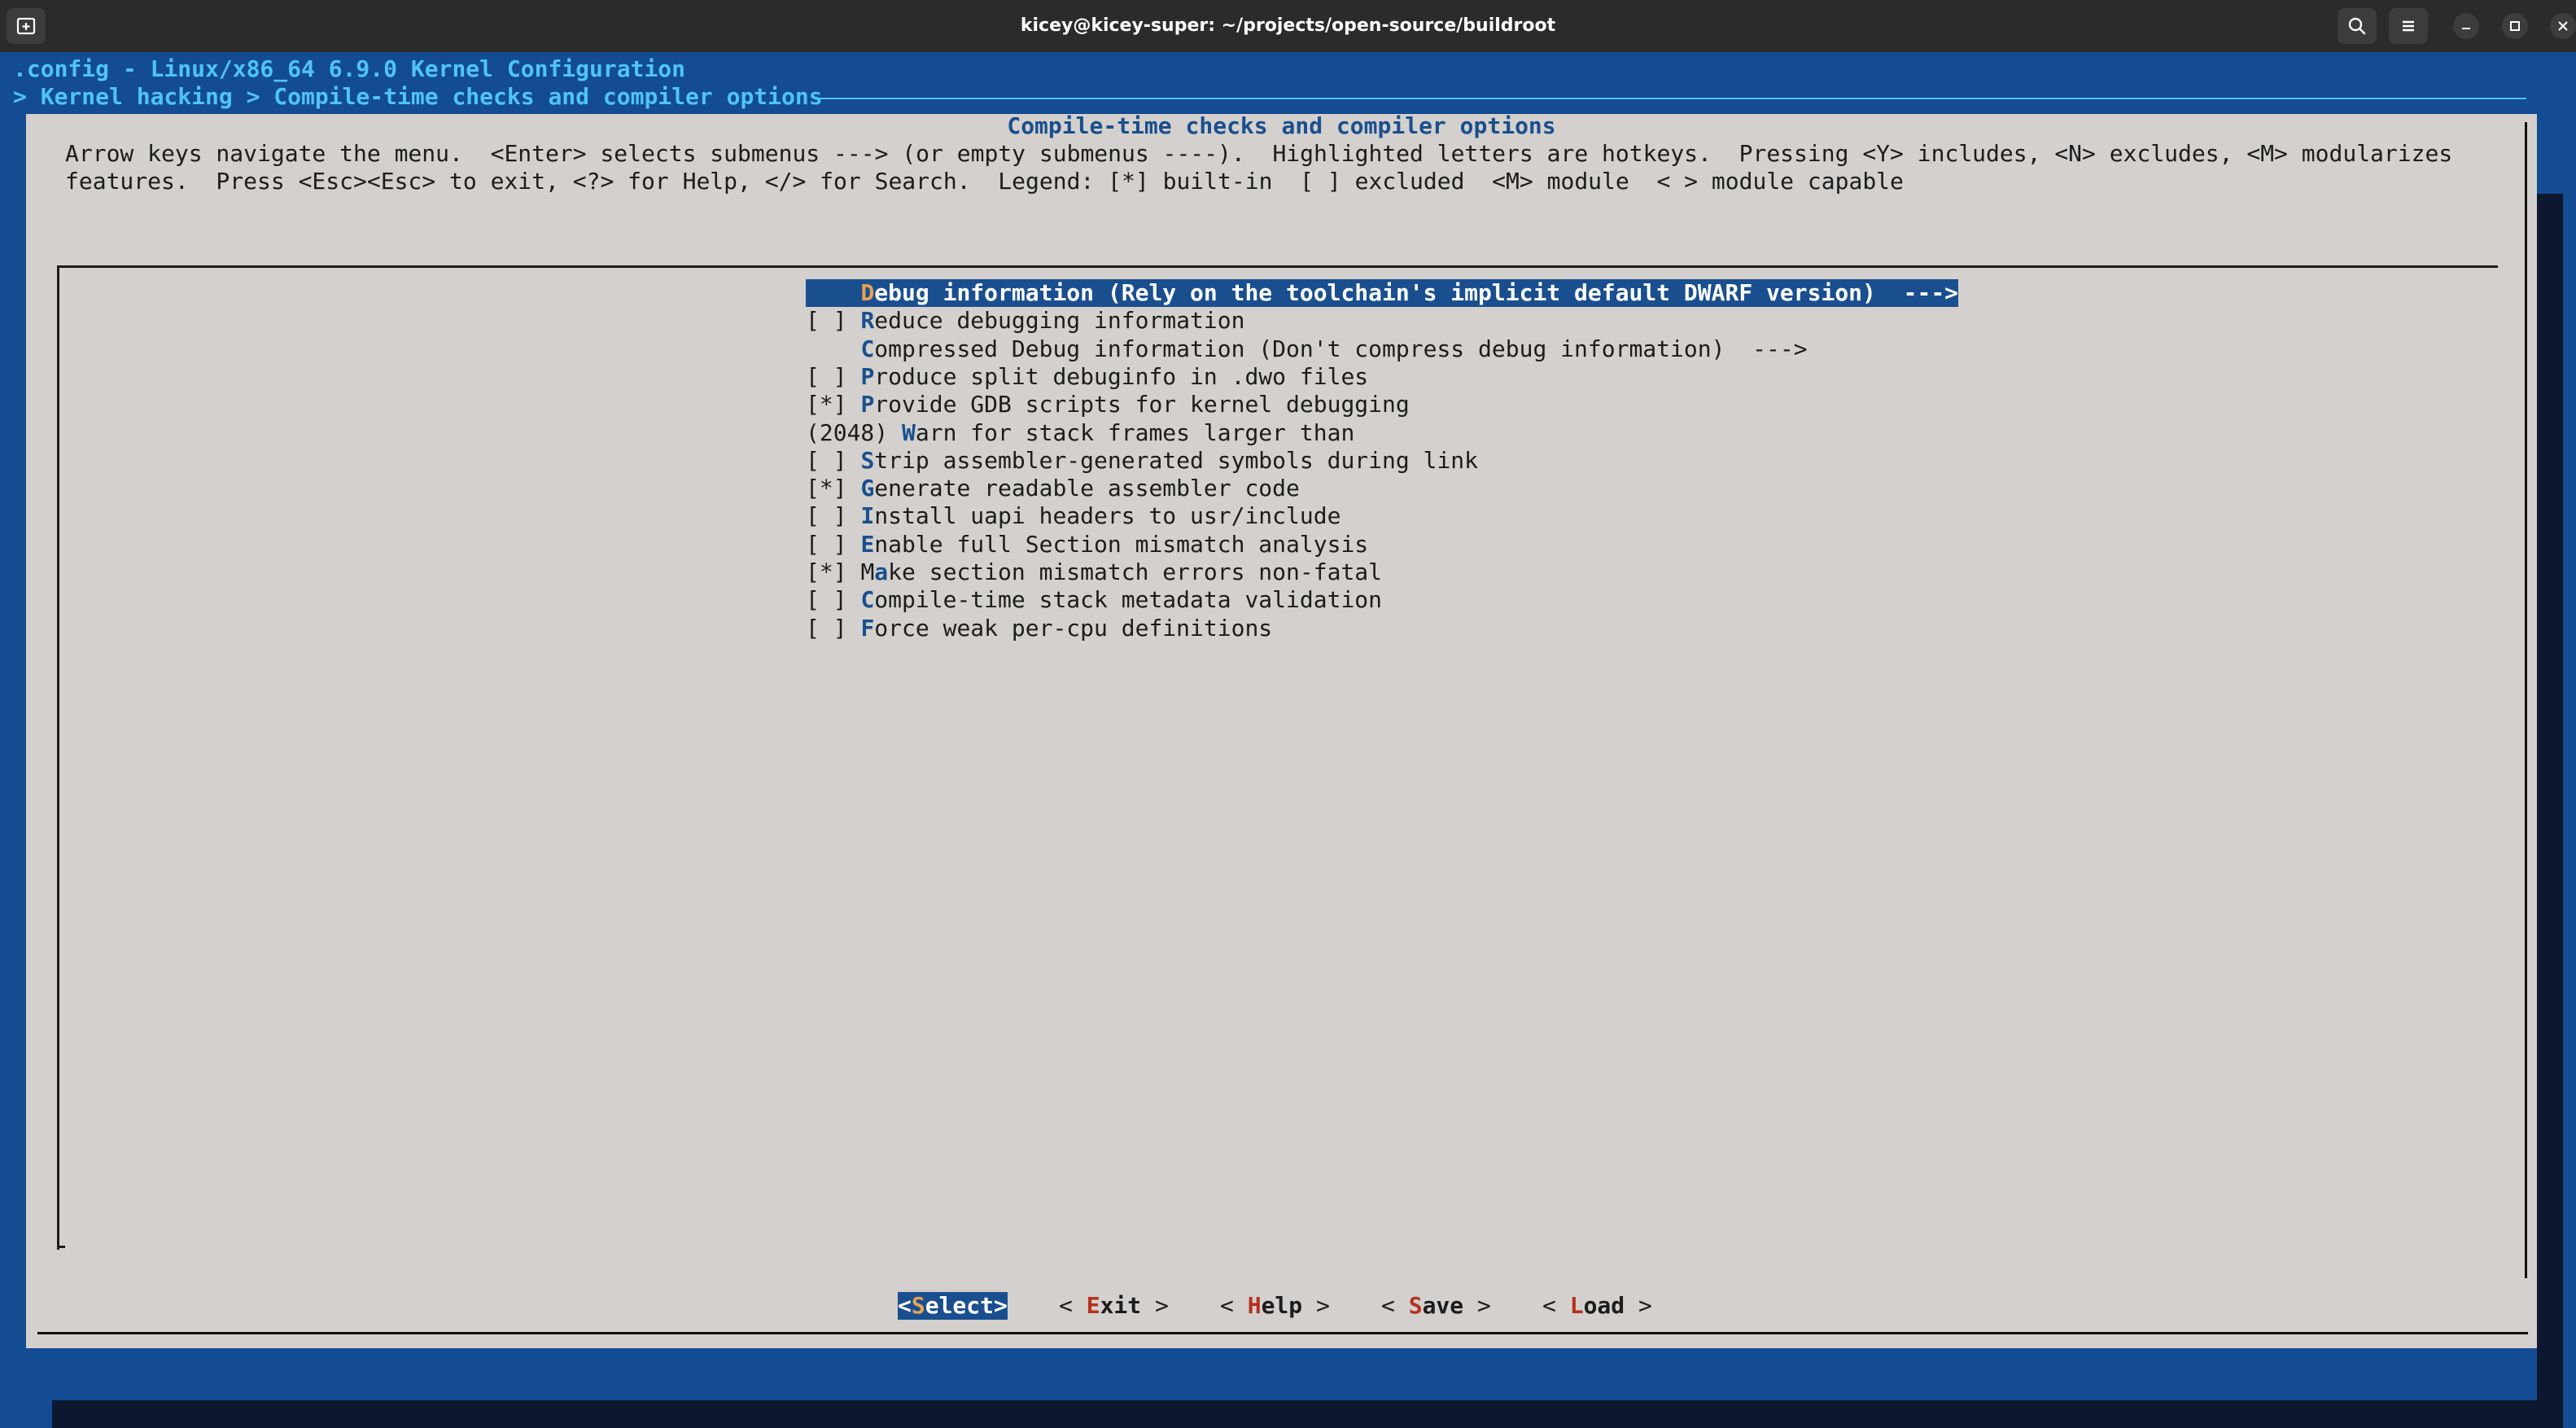 Image resolution: width=2576 pixels, height=1428 pixels. I want to click on menu-item: [ ] Force weak per-cpu definitions, so click(1039, 628).